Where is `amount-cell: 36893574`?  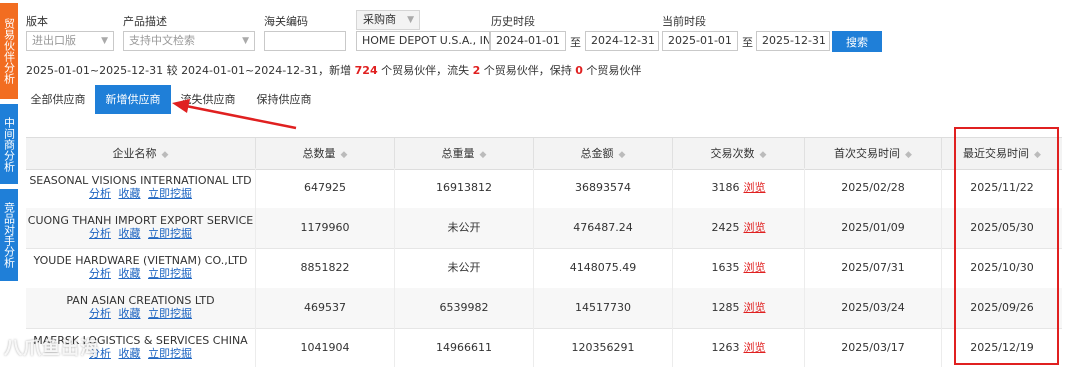
amount-cell: 36893574 is located at coordinates (602, 188).